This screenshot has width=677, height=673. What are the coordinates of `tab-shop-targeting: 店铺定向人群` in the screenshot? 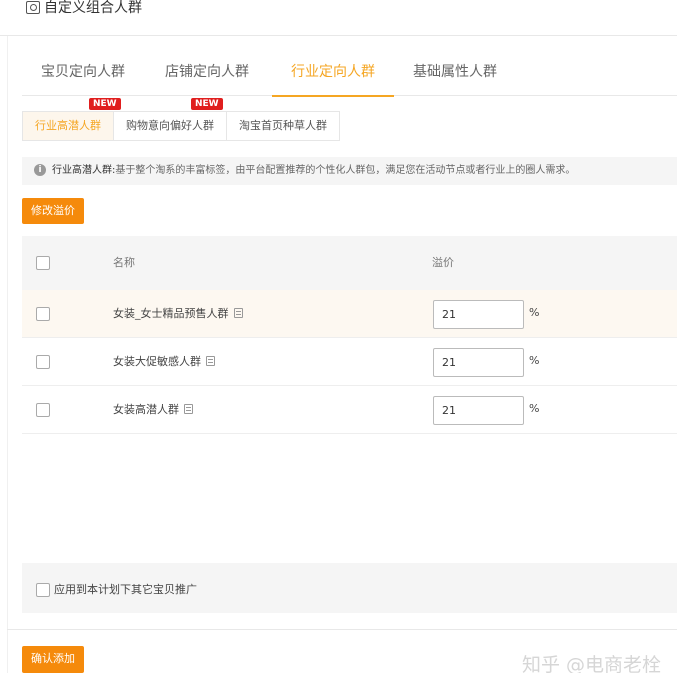 It's located at (207, 74).